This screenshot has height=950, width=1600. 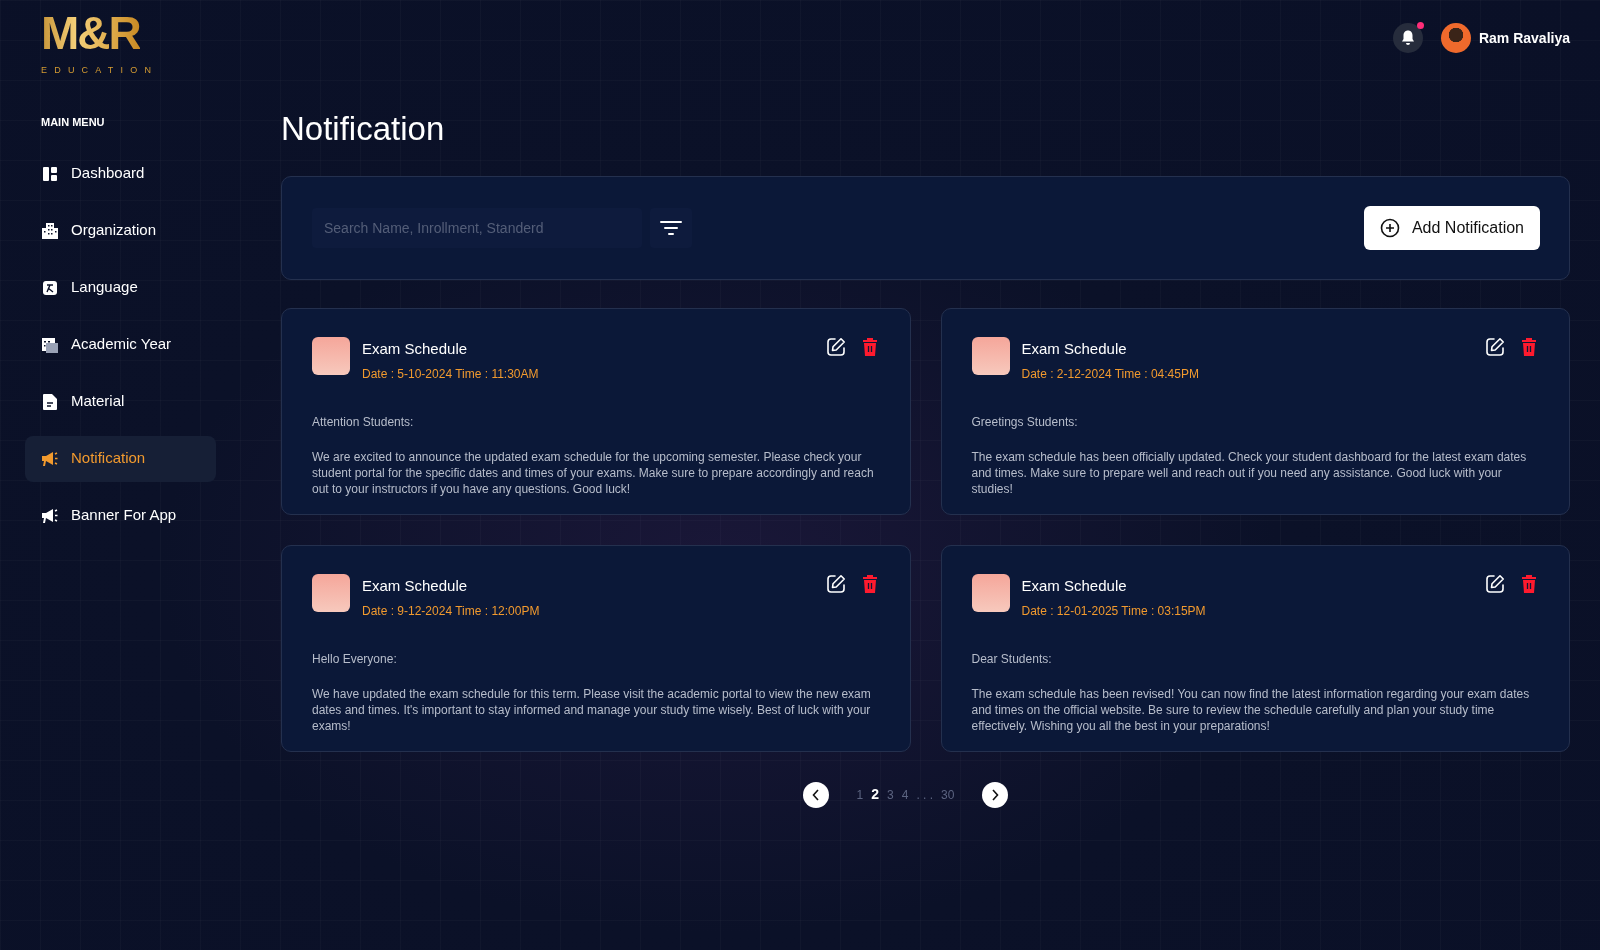 What do you see at coordinates (1110, 373) in the screenshot?
I see `notification-date-time: Date : 2-12-2024 Time : 04:45PM` at bounding box center [1110, 373].